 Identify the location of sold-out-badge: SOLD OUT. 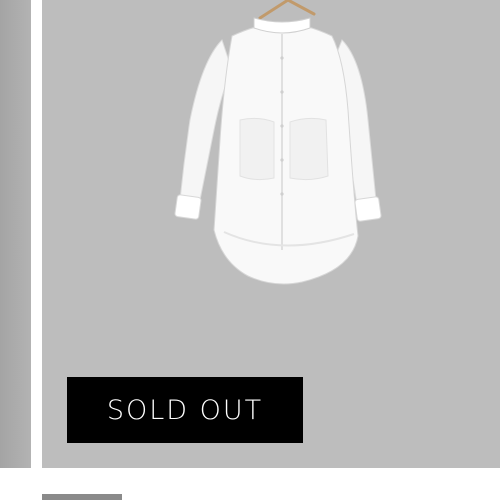
(185, 410).